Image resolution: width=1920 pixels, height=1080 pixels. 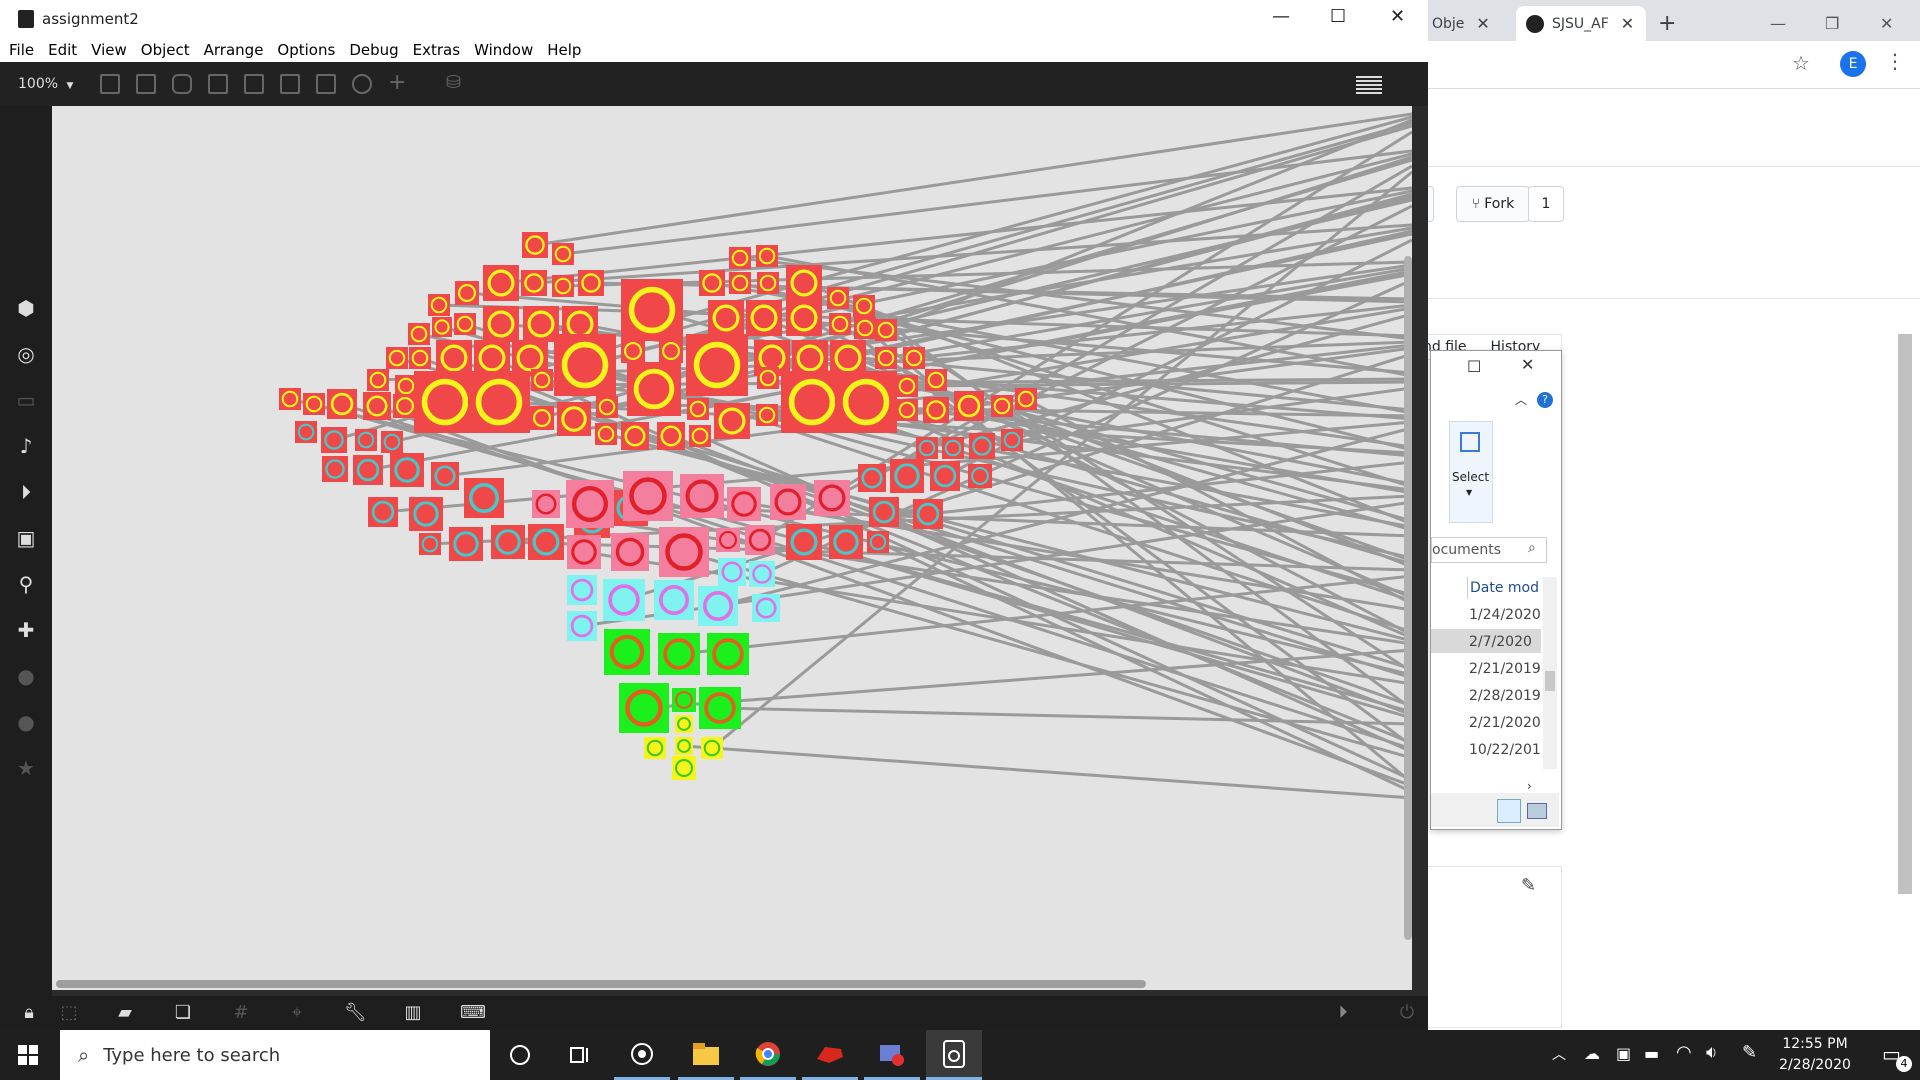 What do you see at coordinates (1505, 750) in the screenshot?
I see `list-item: 10/22/201` at bounding box center [1505, 750].